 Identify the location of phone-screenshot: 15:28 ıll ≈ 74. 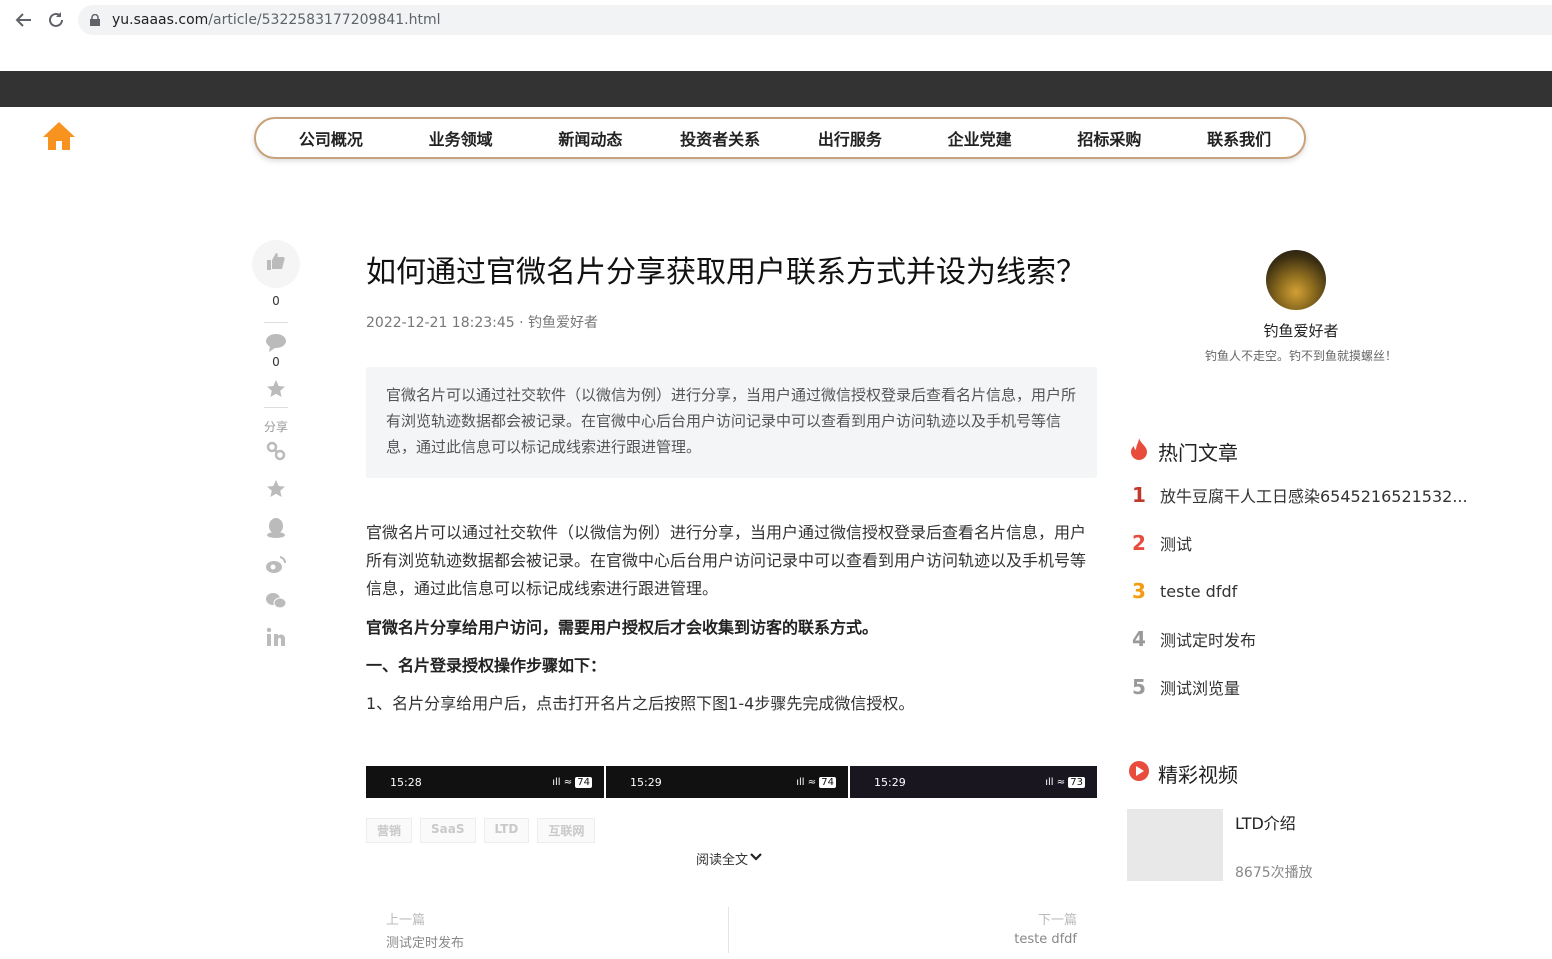
(485, 782).